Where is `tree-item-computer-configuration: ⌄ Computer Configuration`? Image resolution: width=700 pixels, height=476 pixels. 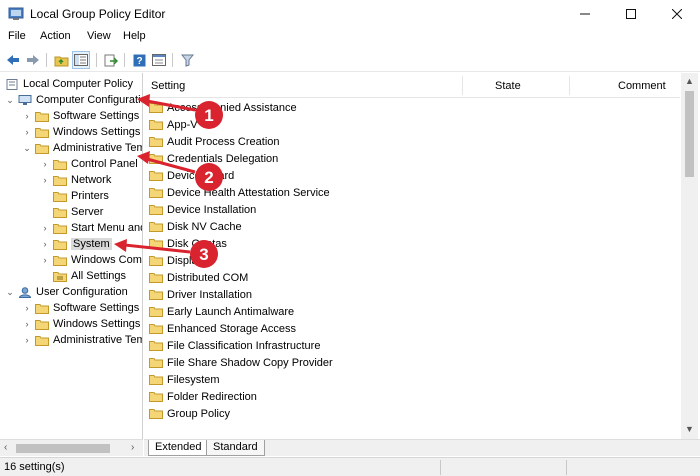
tree-item-computer-configuration: ⌄ Computer Configuration is located at coordinates (73, 100).